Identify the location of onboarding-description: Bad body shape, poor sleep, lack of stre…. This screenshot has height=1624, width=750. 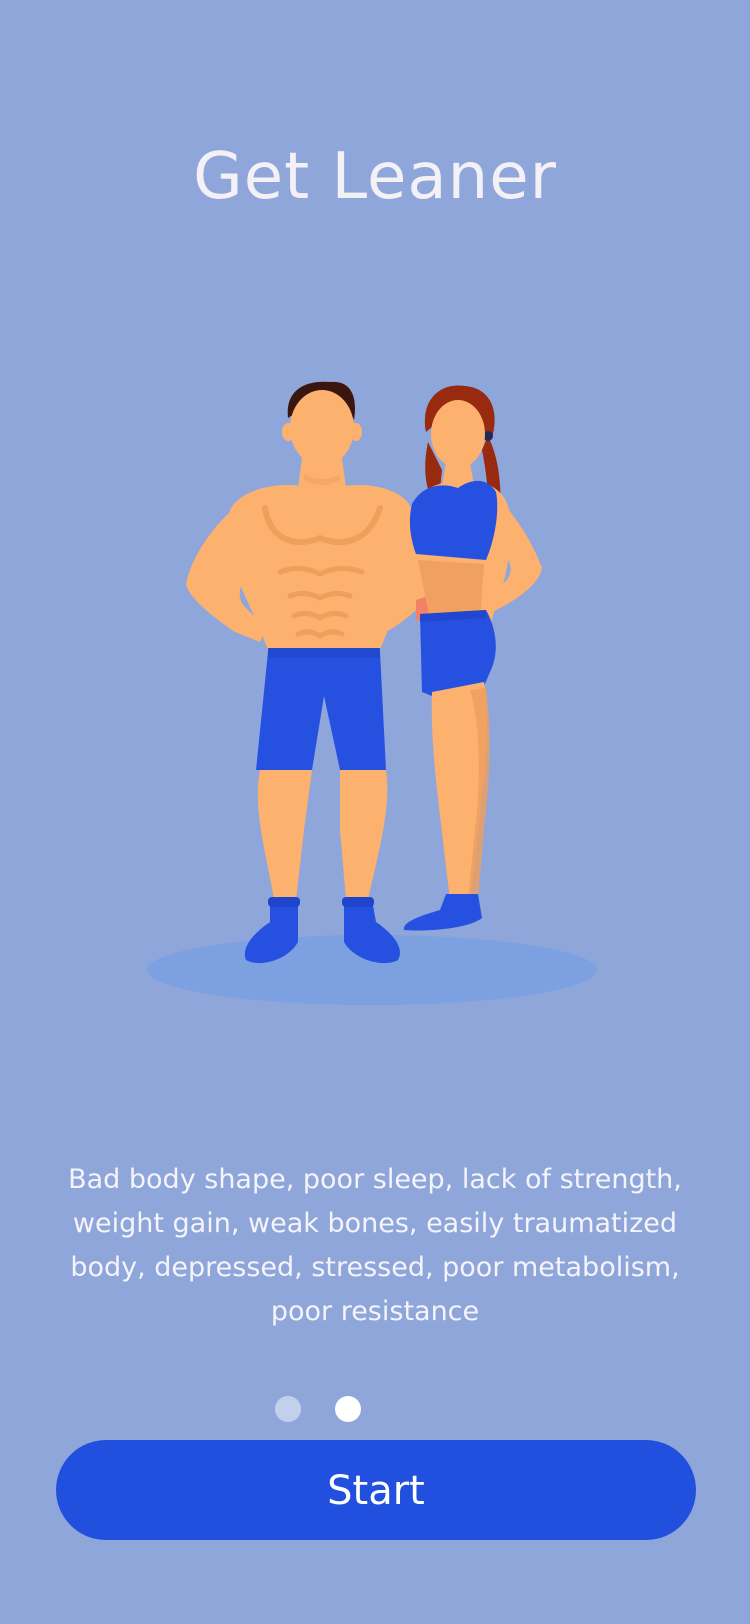
(375, 1246).